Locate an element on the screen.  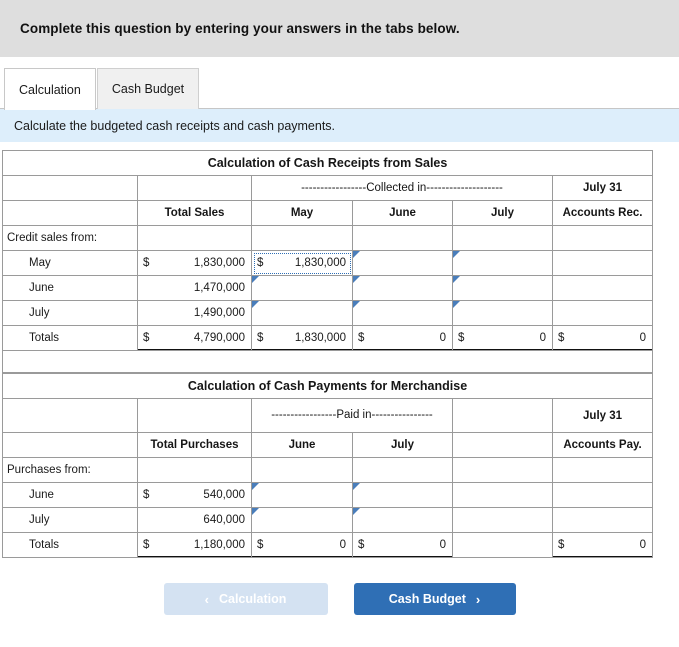
receipts-may-total-sales: $ 1,830,000 is located at coordinates (194, 263).